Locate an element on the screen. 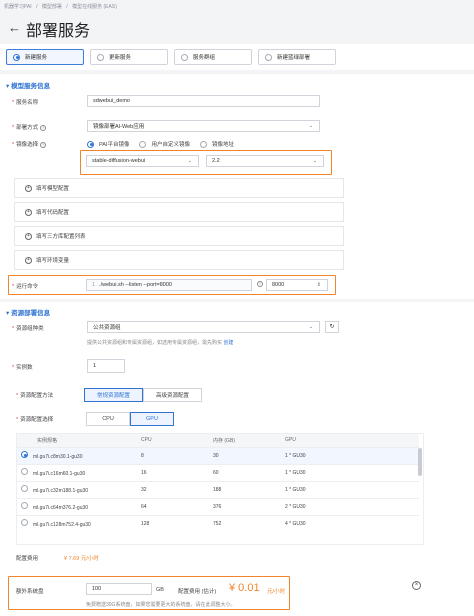  back-arrow-icon: ← is located at coordinates (14, 27).